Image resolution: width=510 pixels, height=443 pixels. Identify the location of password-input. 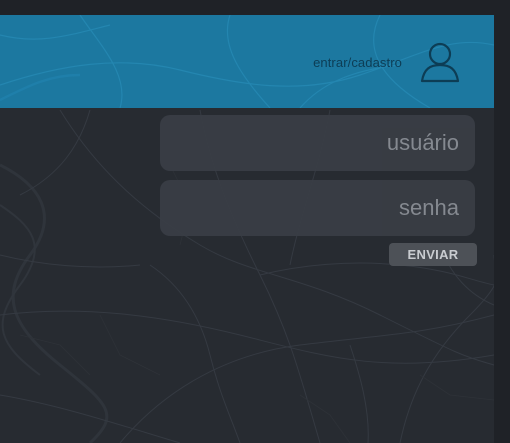
(317, 208).